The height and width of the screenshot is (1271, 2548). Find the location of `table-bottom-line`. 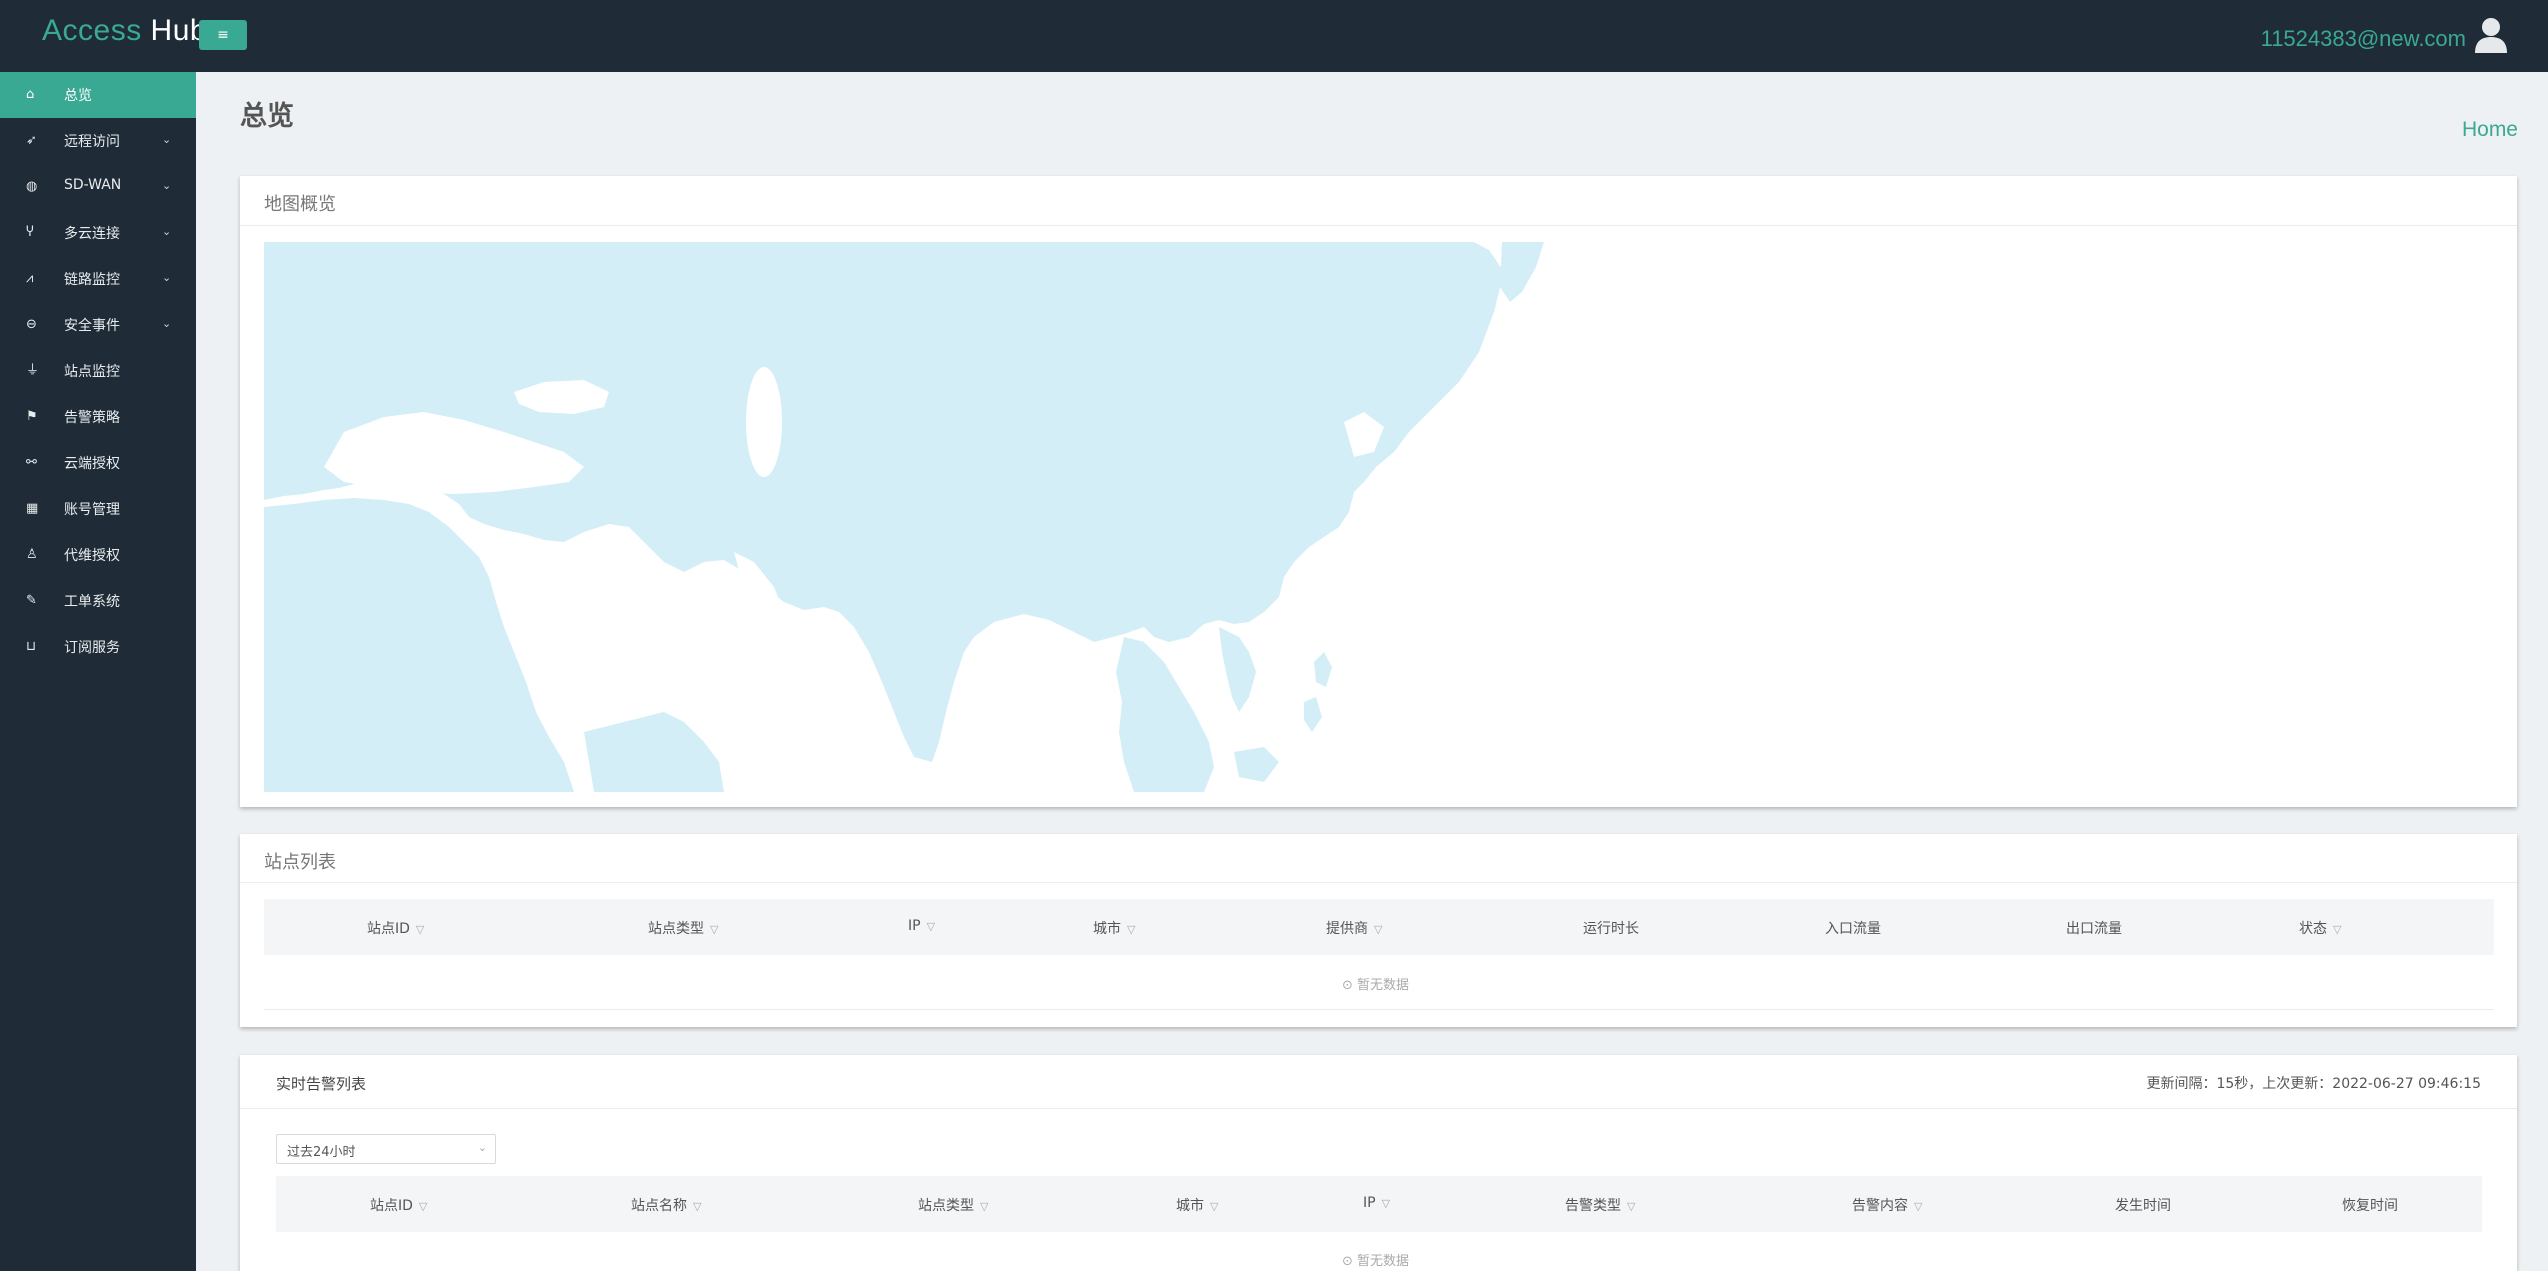

table-bottom-line is located at coordinates (1379, 1009).